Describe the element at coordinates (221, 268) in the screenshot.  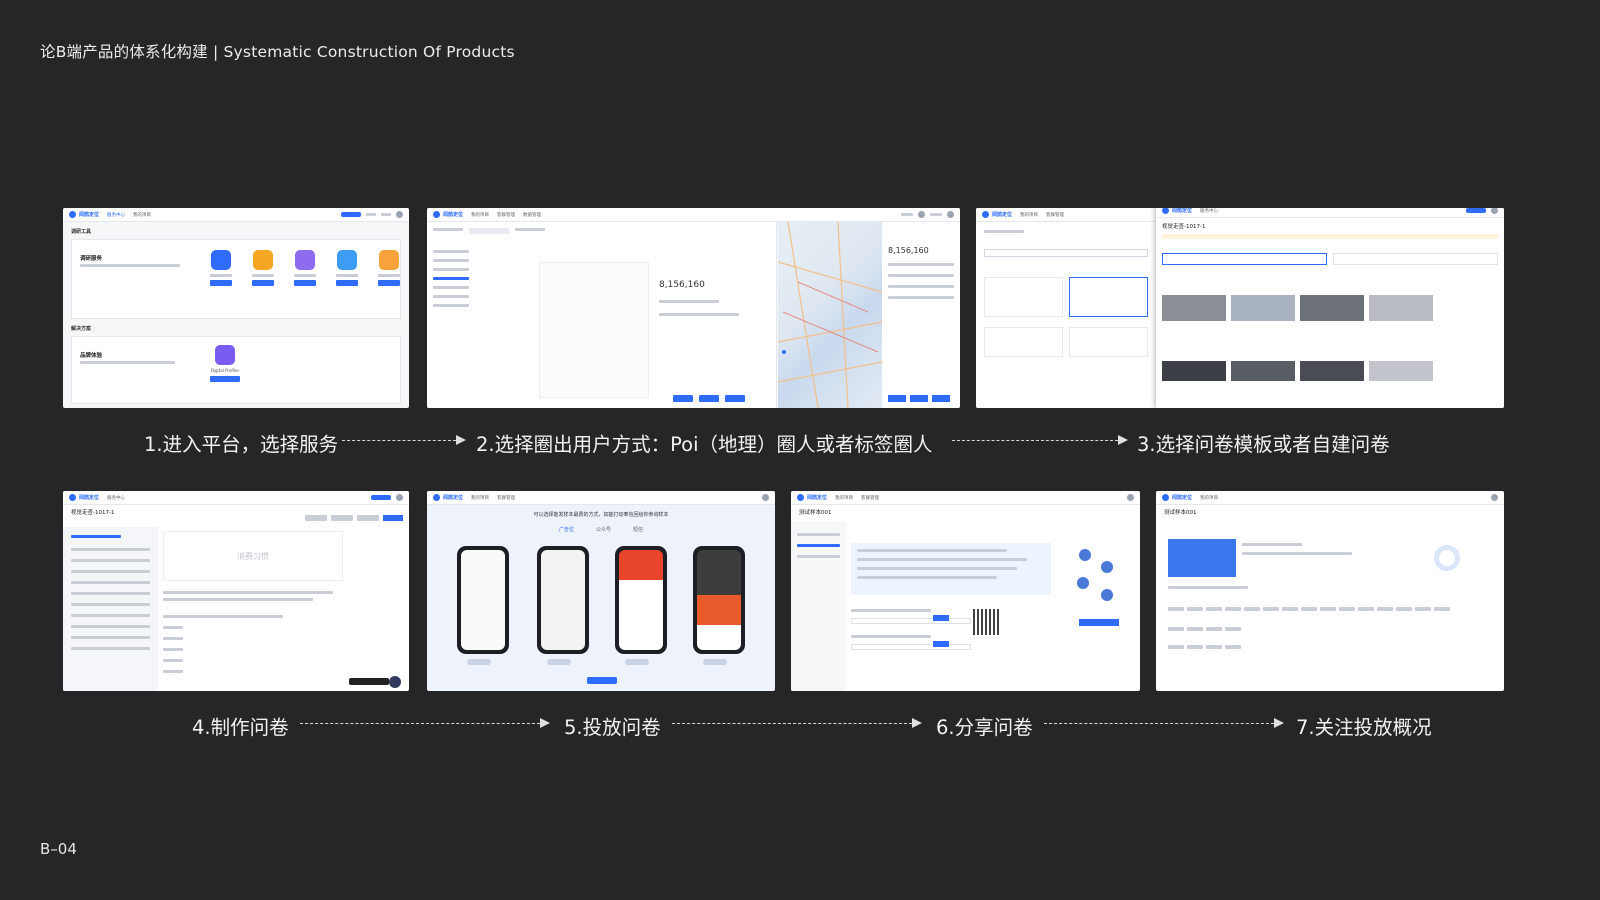
I see `service-icon-quick-survey` at that location.